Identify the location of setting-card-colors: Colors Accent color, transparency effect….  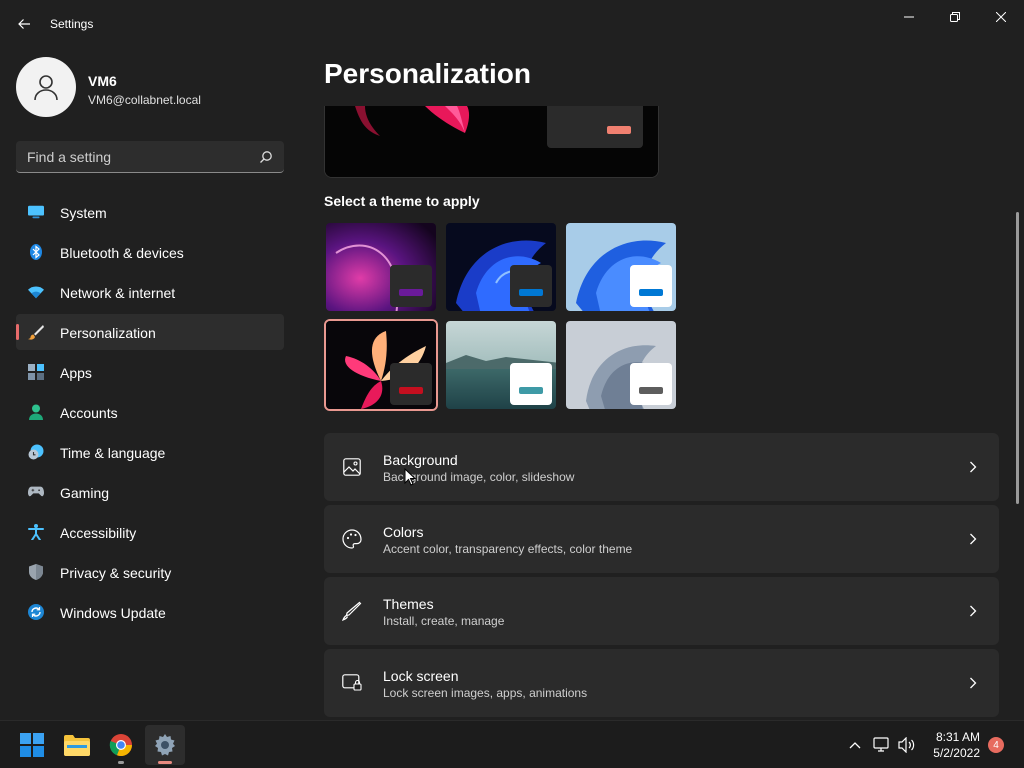
(661, 539).